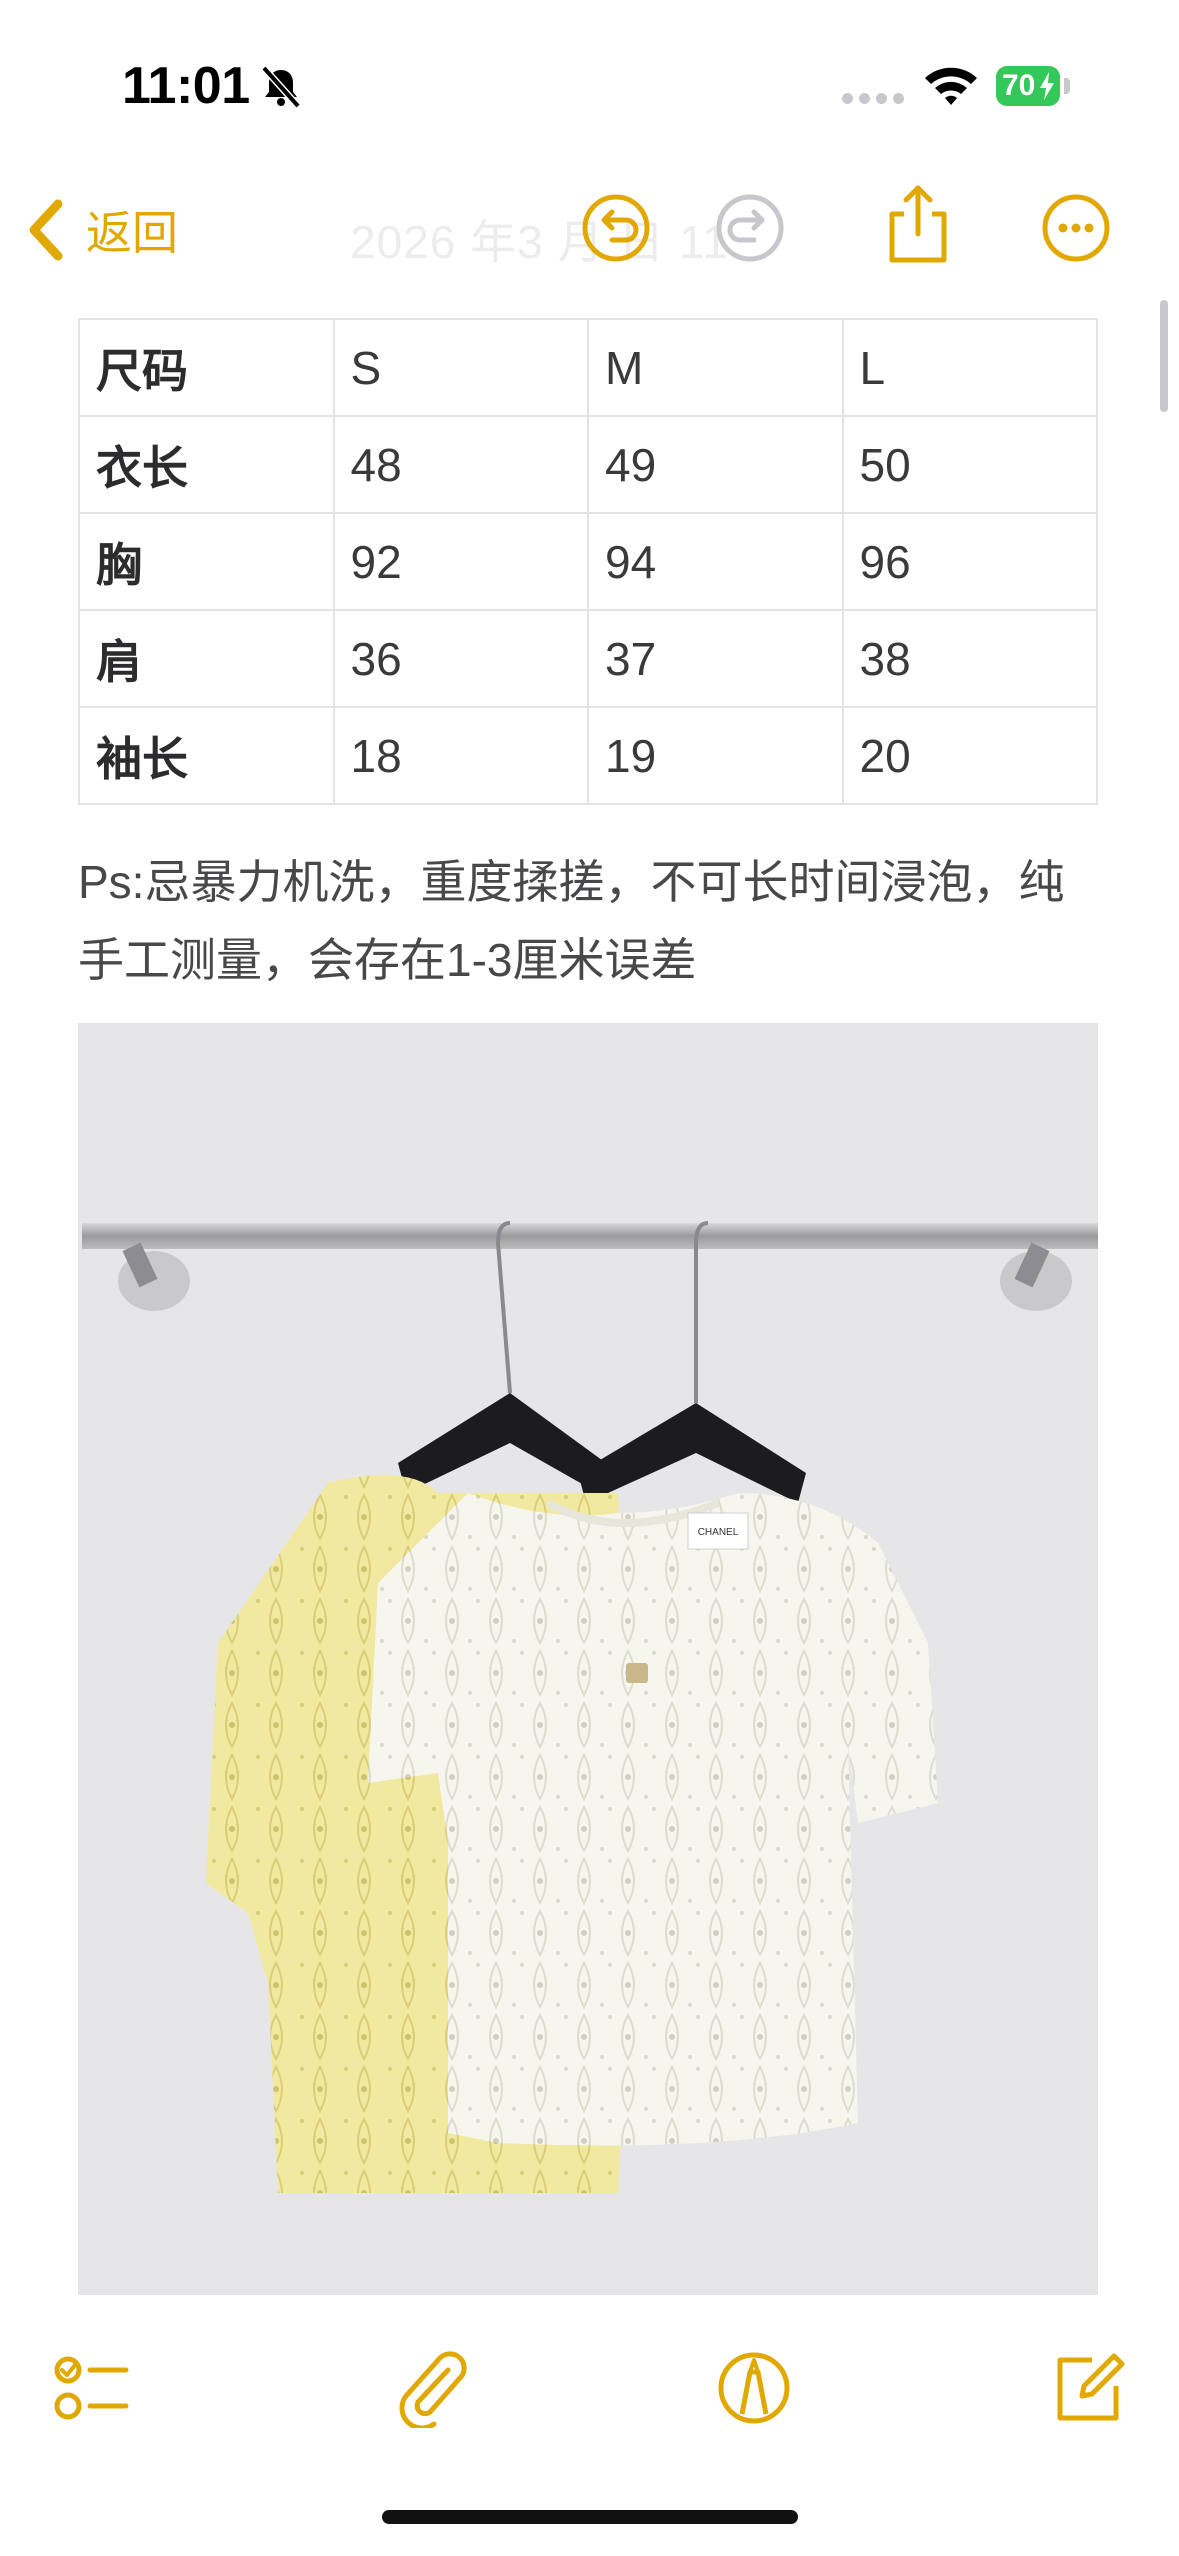 This screenshot has height=2556, width=1179. Describe the element at coordinates (969, 658) in the screenshot. I see `table-cell: 38` at that location.